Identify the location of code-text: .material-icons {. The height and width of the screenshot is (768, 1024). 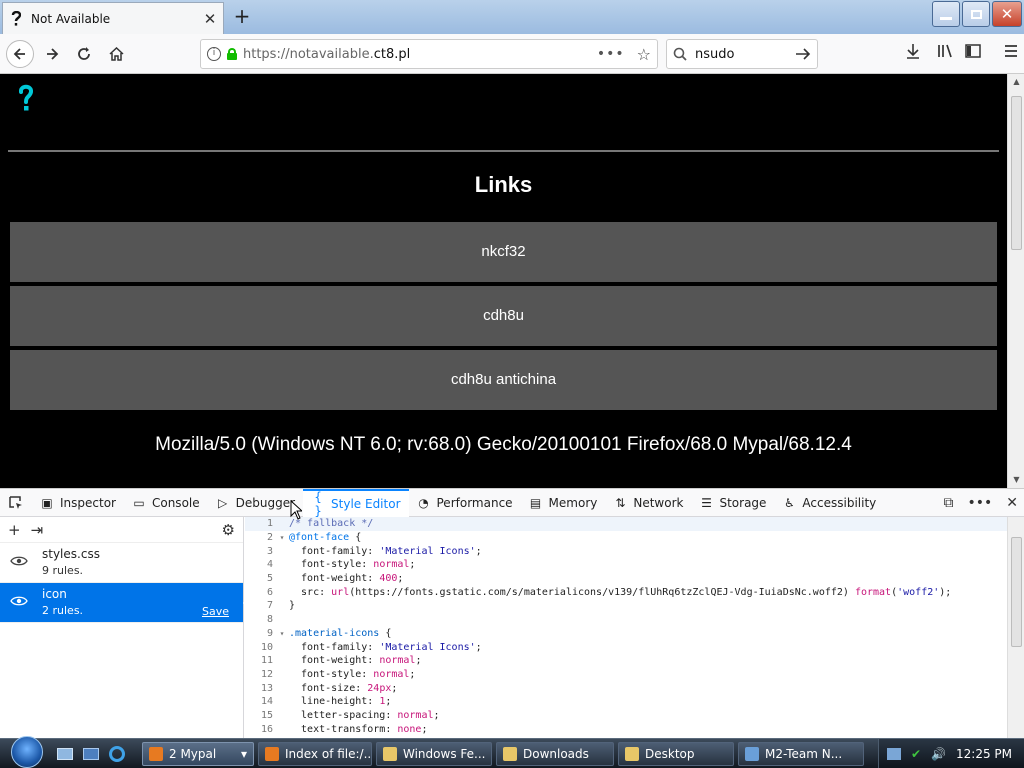
(340, 633).